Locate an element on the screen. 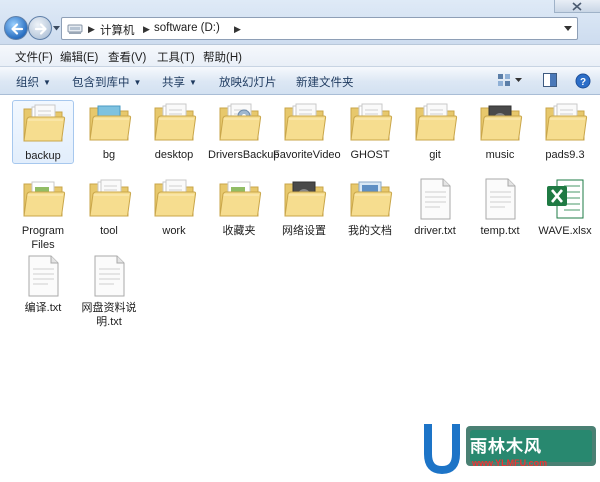  file-name: music is located at coordinates (500, 155).